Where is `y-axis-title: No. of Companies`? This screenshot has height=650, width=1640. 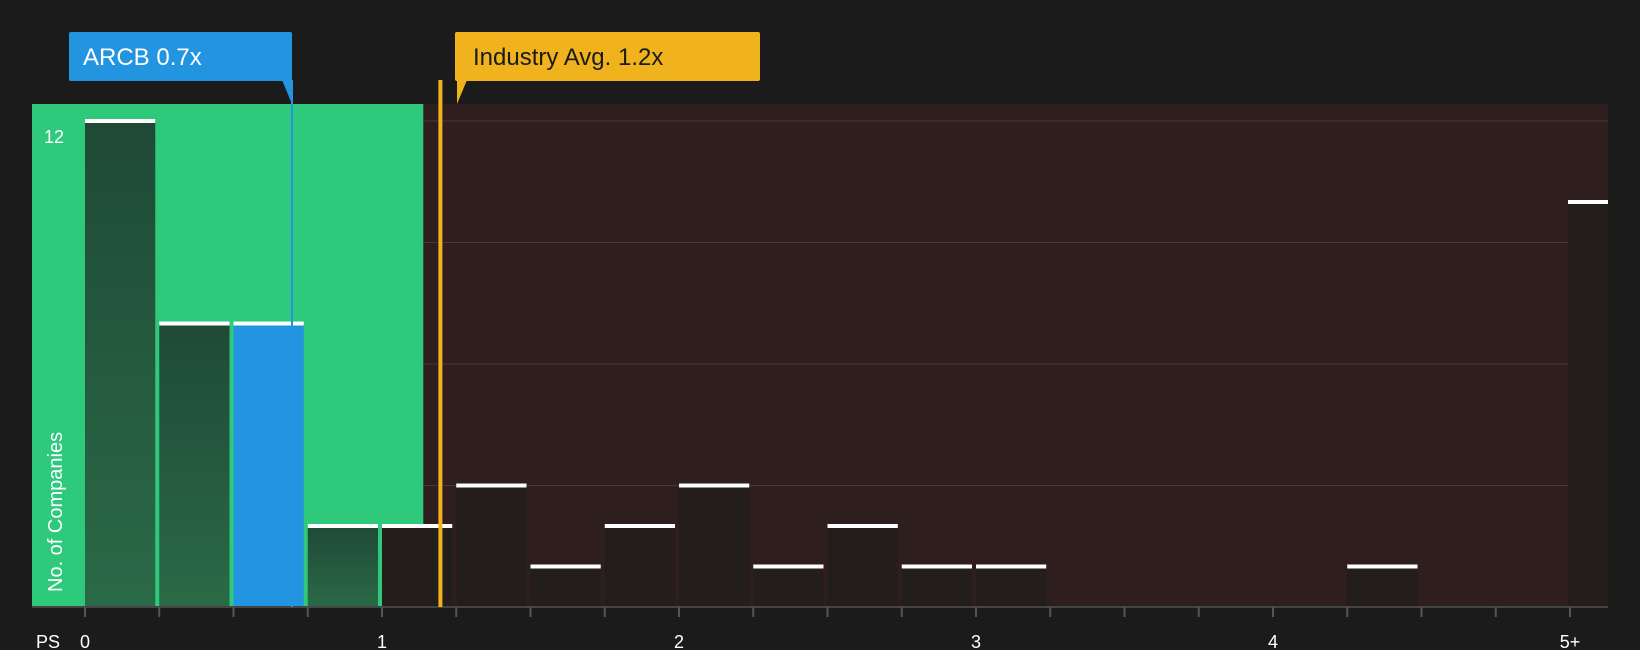
y-axis-title: No. of Companies is located at coordinates (56, 512).